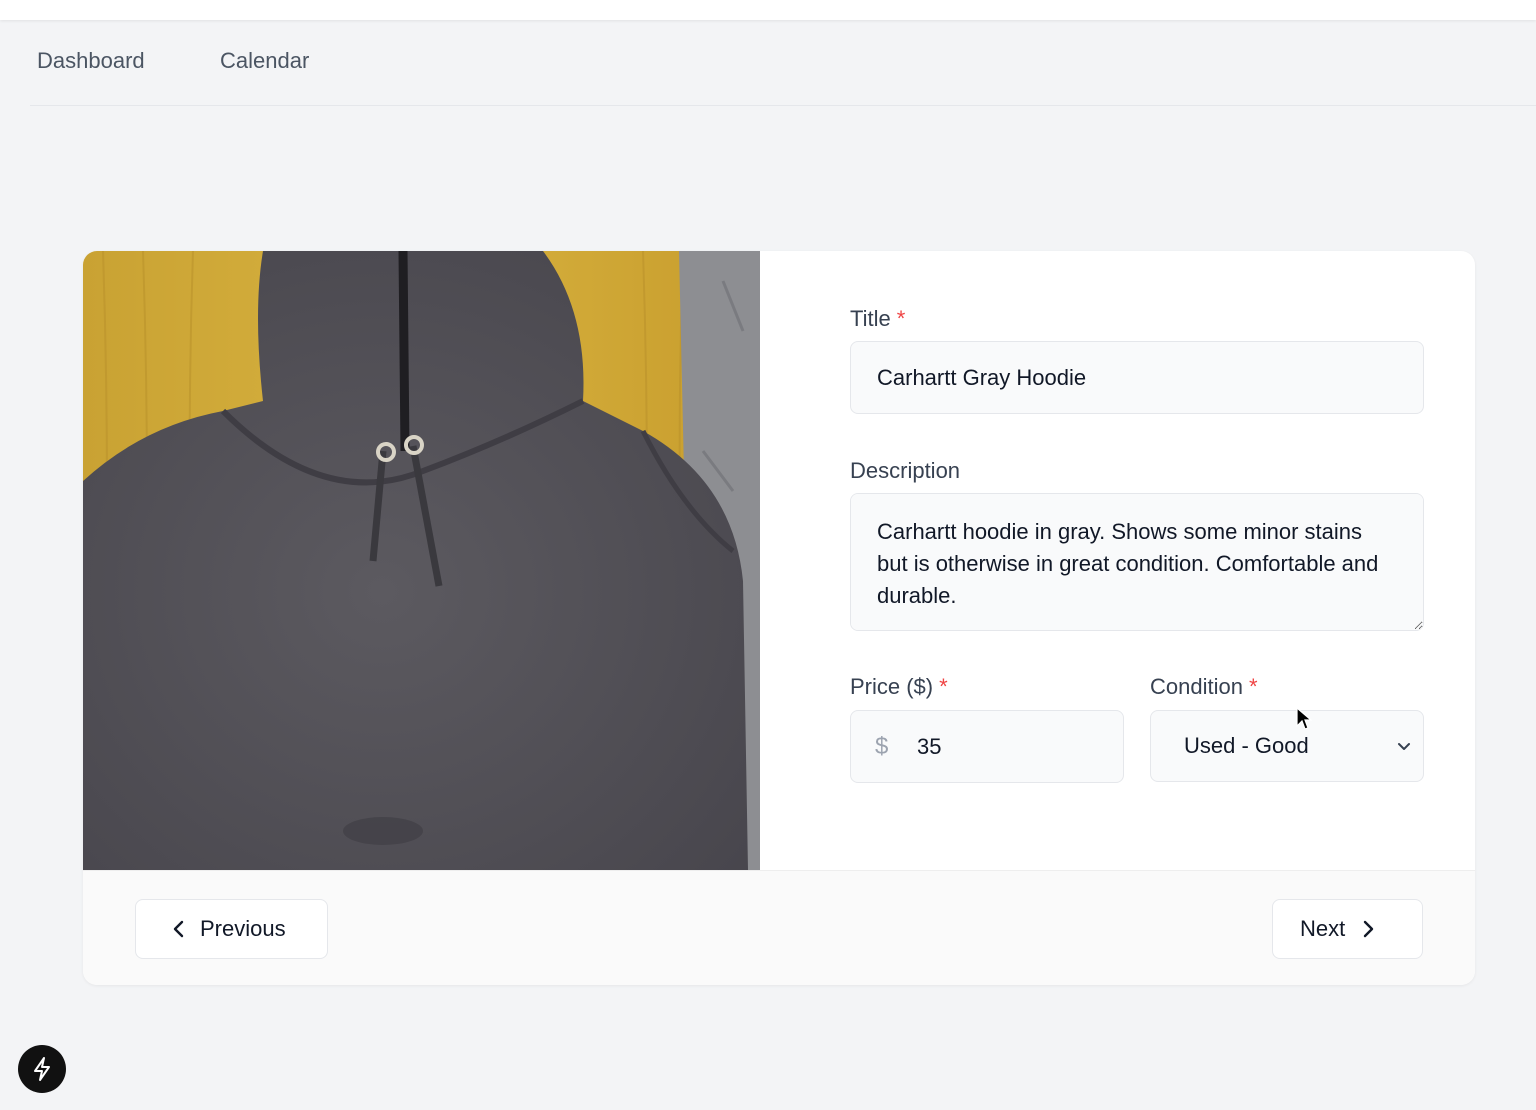 The height and width of the screenshot is (1110, 1536). I want to click on previous-button: Previous, so click(231, 929).